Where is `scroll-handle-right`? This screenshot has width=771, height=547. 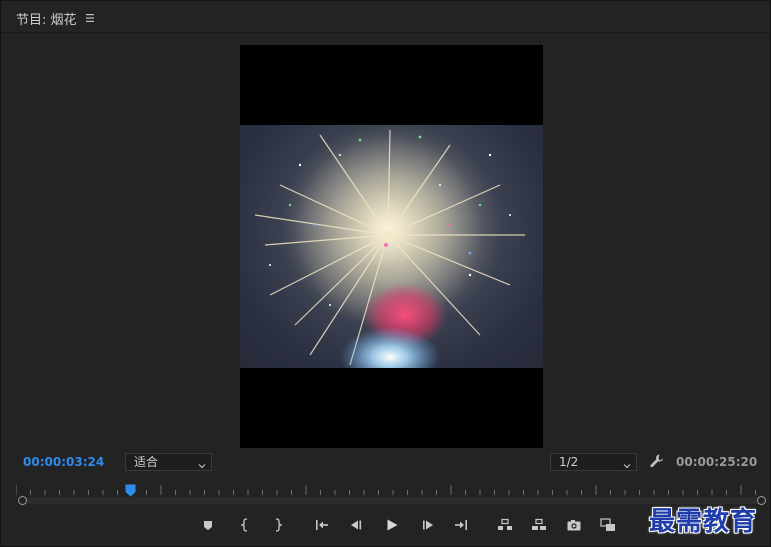 scroll-handle-right is located at coordinates (761, 500).